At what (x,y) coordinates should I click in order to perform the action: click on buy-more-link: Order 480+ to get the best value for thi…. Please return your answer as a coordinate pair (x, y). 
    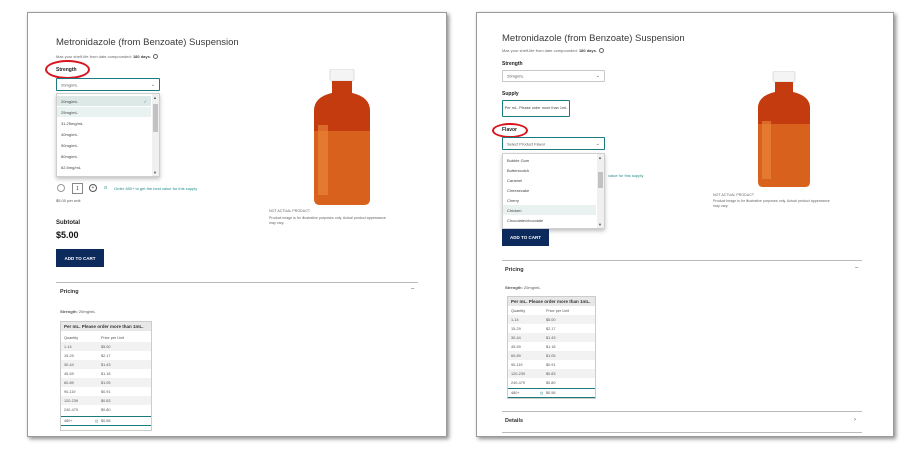
    Looking at the image, I should click on (155, 188).